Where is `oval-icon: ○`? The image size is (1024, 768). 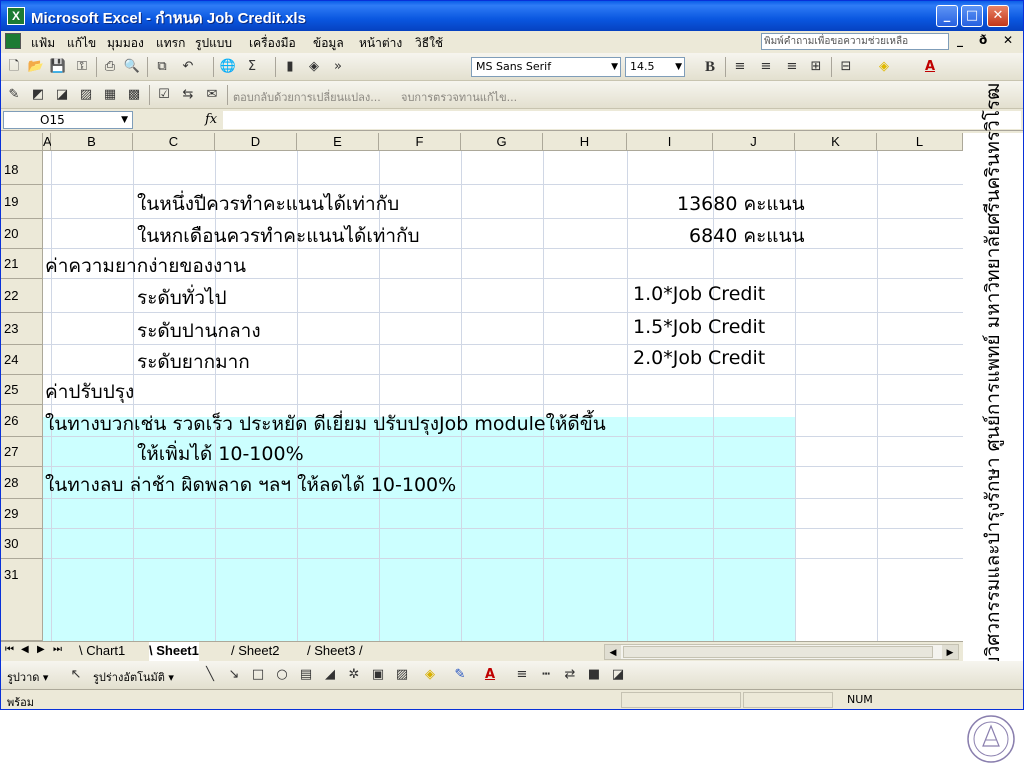 oval-icon: ○ is located at coordinates (282, 675).